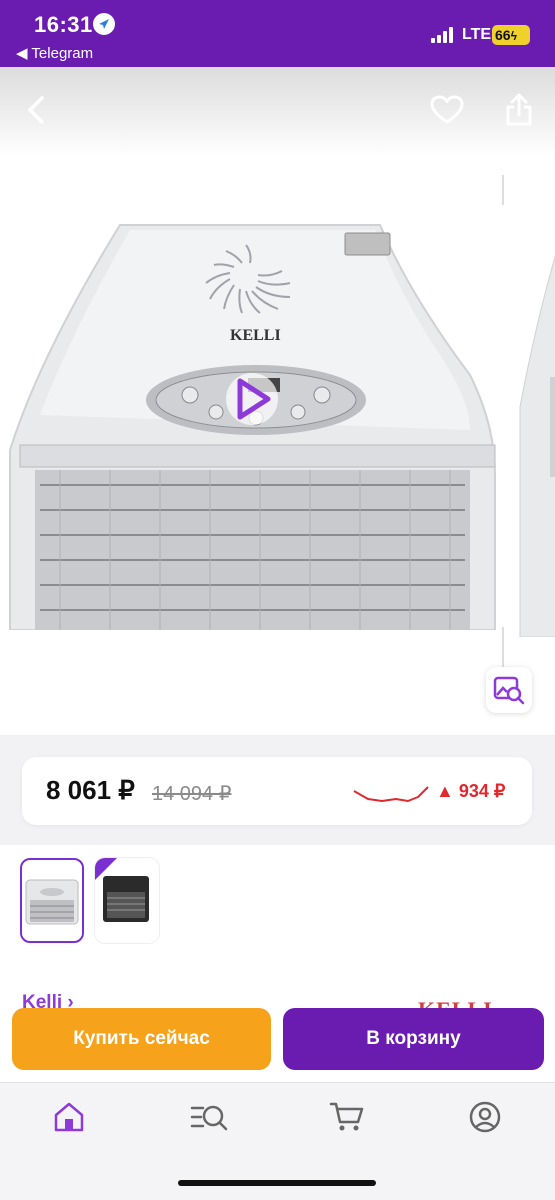  I want to click on heart-icon, so click(447, 109).